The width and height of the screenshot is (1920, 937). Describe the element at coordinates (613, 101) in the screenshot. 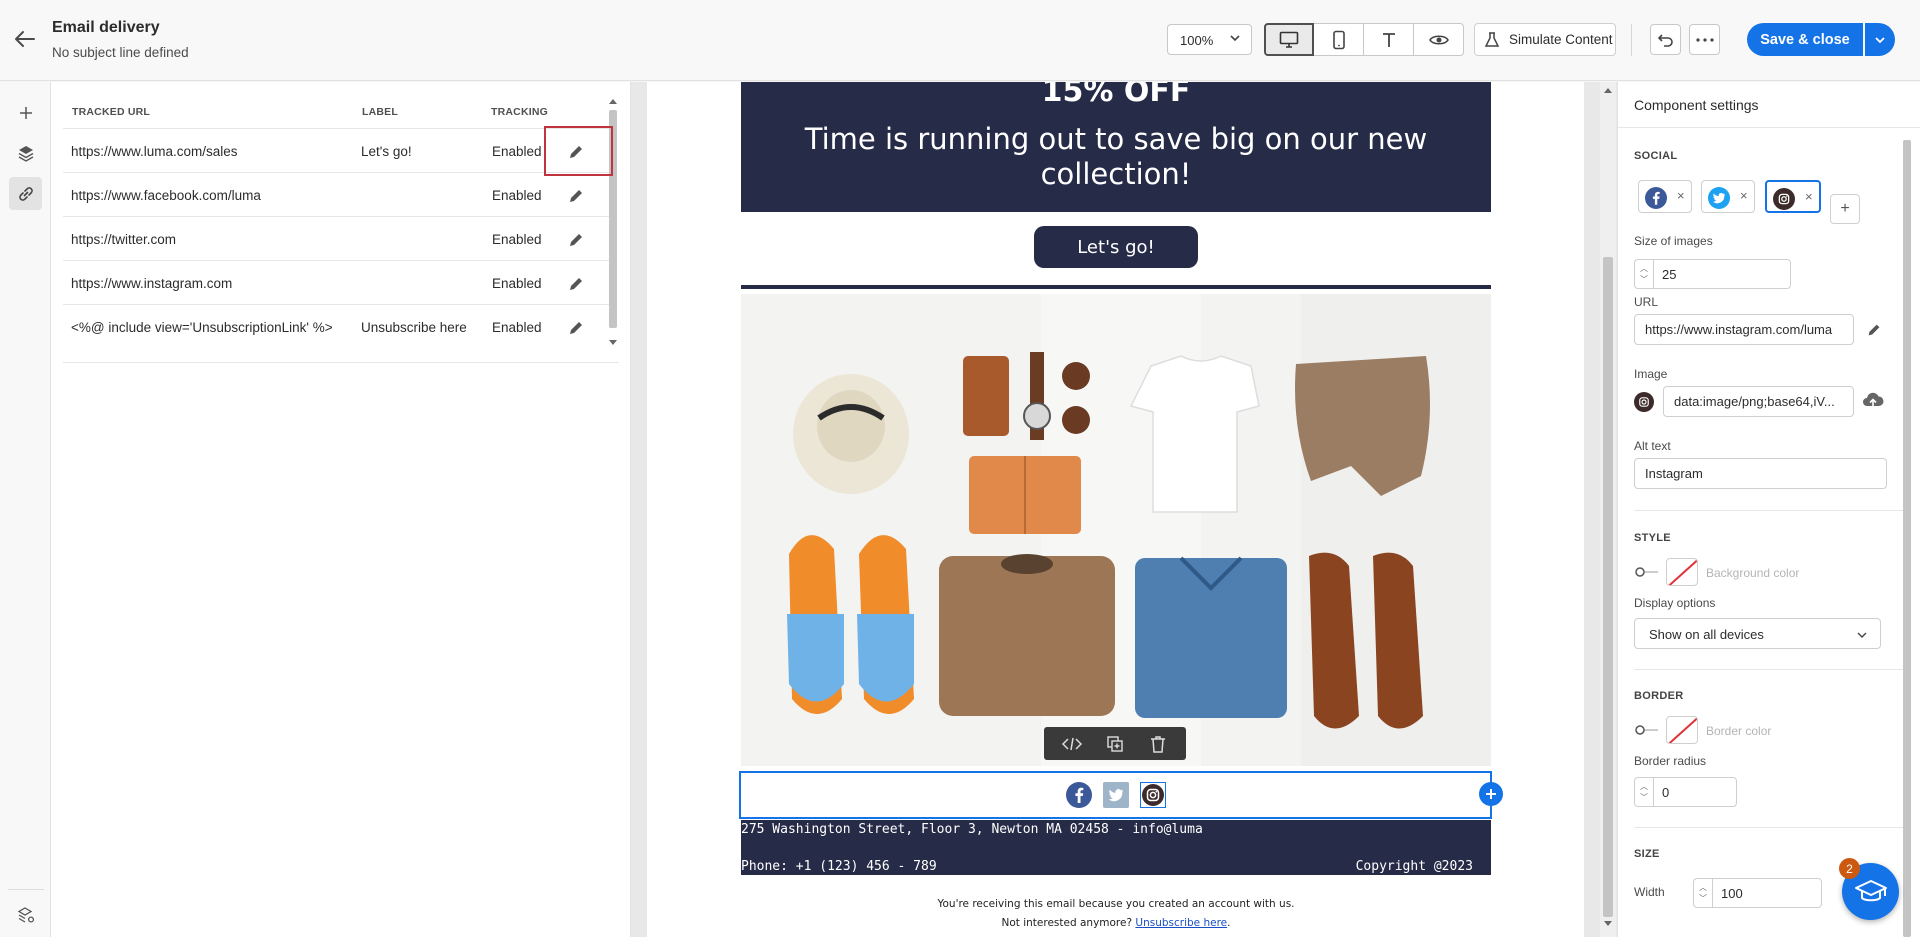

I see `scroll-up-icon` at that location.